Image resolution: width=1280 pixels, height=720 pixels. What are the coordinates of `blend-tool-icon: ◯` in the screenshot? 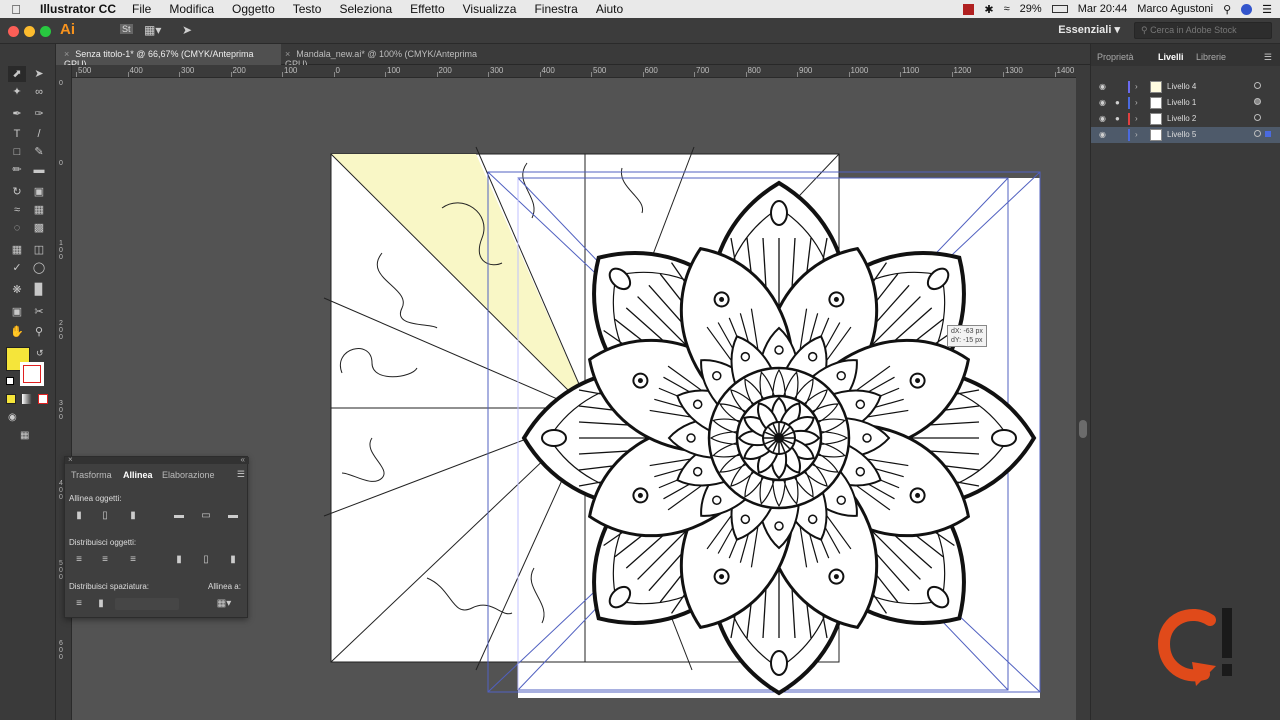 It's located at (39, 268).